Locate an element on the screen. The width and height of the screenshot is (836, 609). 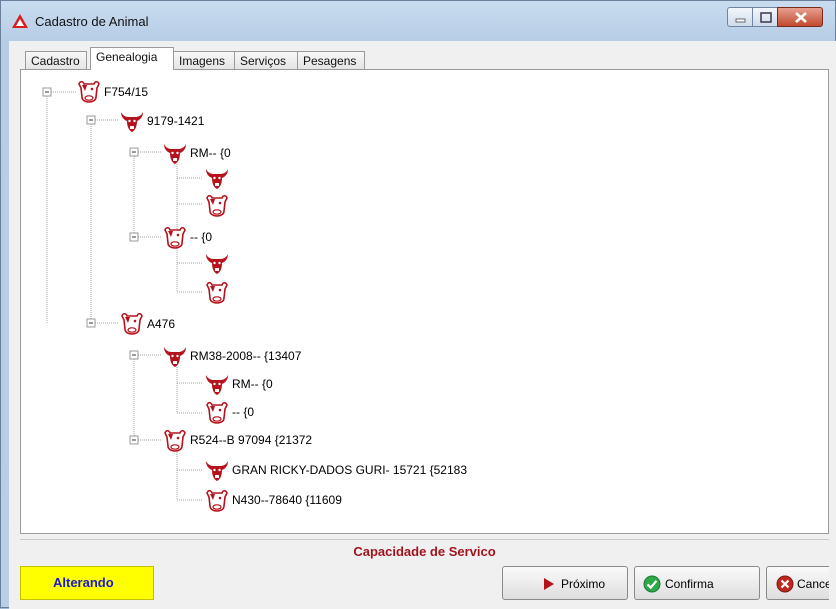
window-title: Cadastro de Animal is located at coordinates (92, 21).